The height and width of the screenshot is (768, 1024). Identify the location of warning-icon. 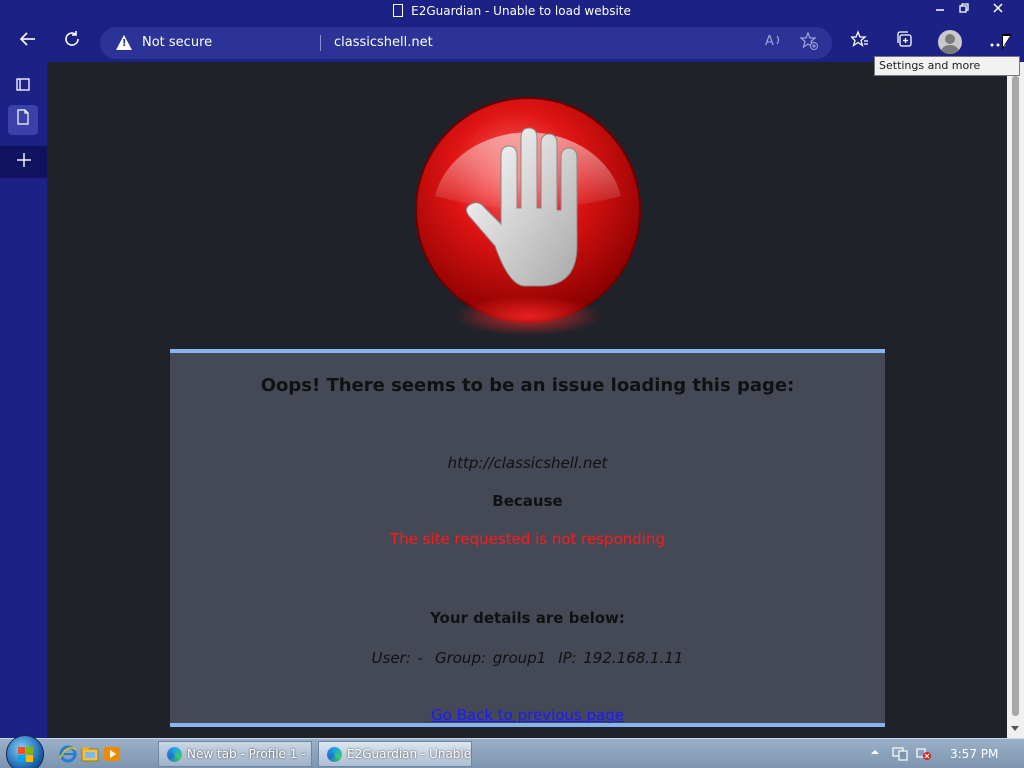
(124, 42).